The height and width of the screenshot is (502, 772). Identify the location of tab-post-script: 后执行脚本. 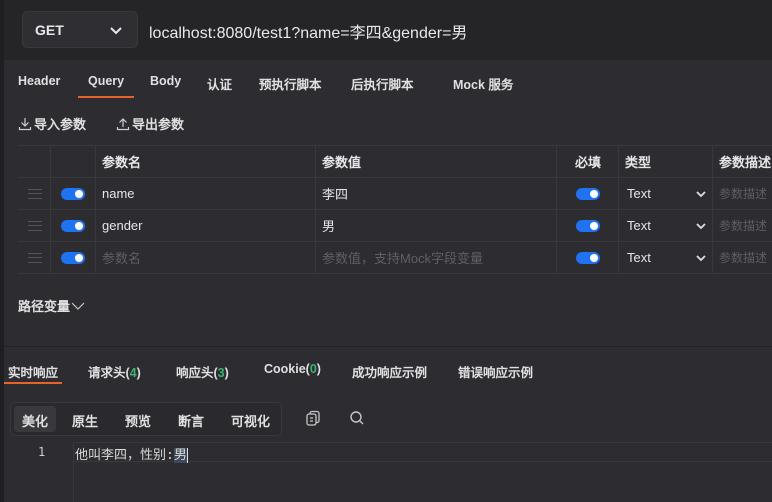
(382, 83).